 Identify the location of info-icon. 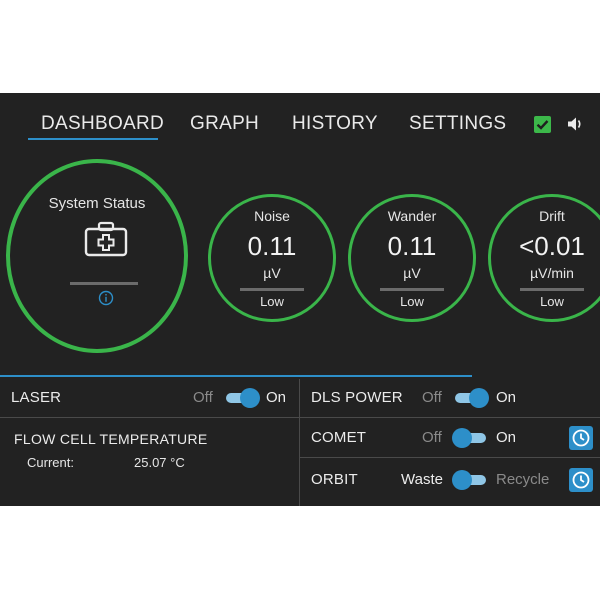
(106, 298).